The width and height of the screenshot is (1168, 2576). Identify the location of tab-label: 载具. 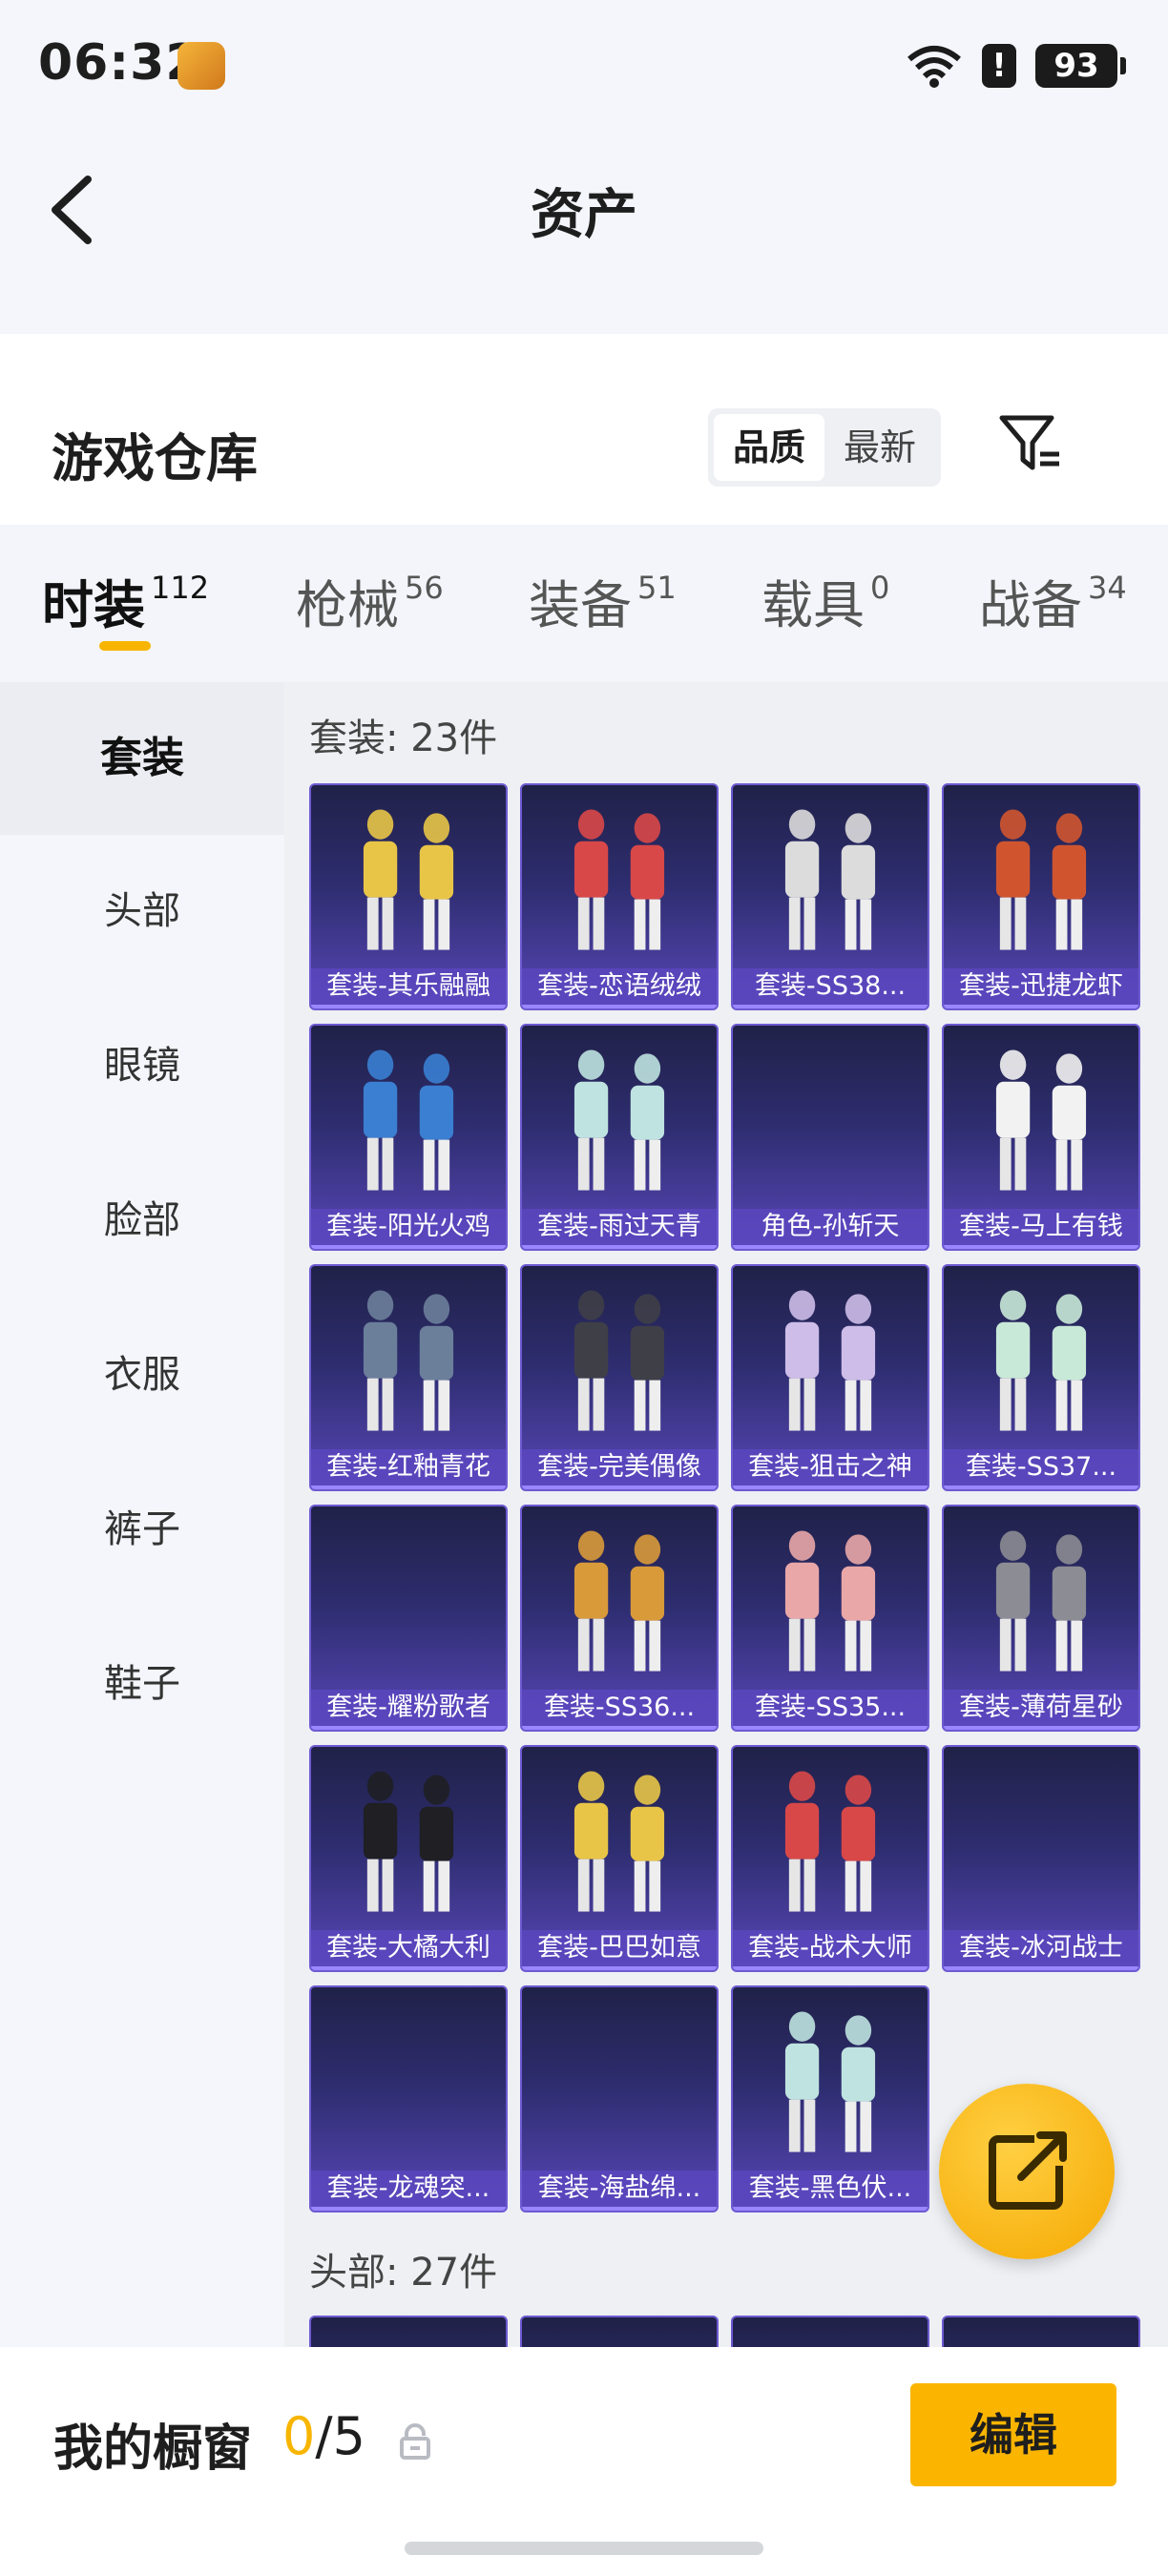
(813, 605).